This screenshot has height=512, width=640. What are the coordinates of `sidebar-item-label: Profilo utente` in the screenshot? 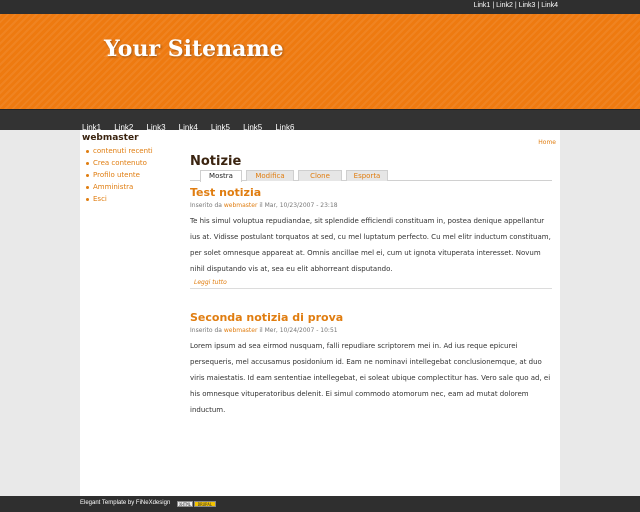 It's located at (116, 175).